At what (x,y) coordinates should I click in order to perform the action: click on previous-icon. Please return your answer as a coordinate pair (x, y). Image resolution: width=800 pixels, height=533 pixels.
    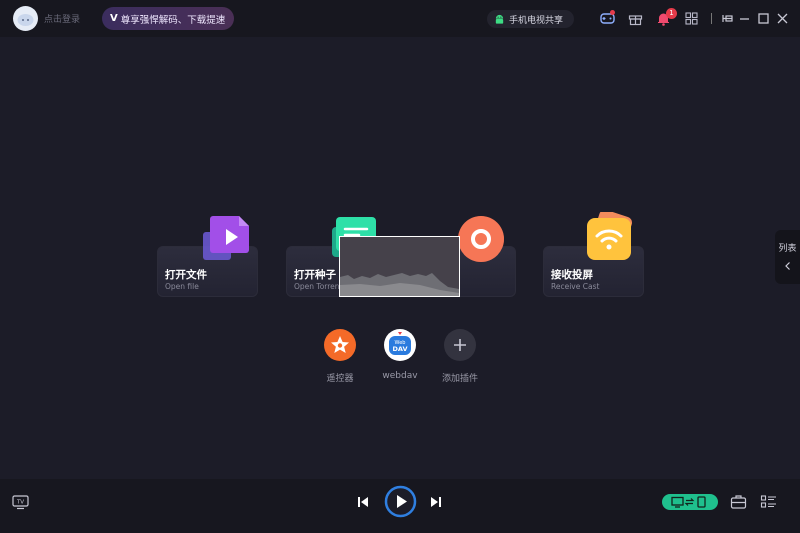
    Looking at the image, I should click on (363, 502).